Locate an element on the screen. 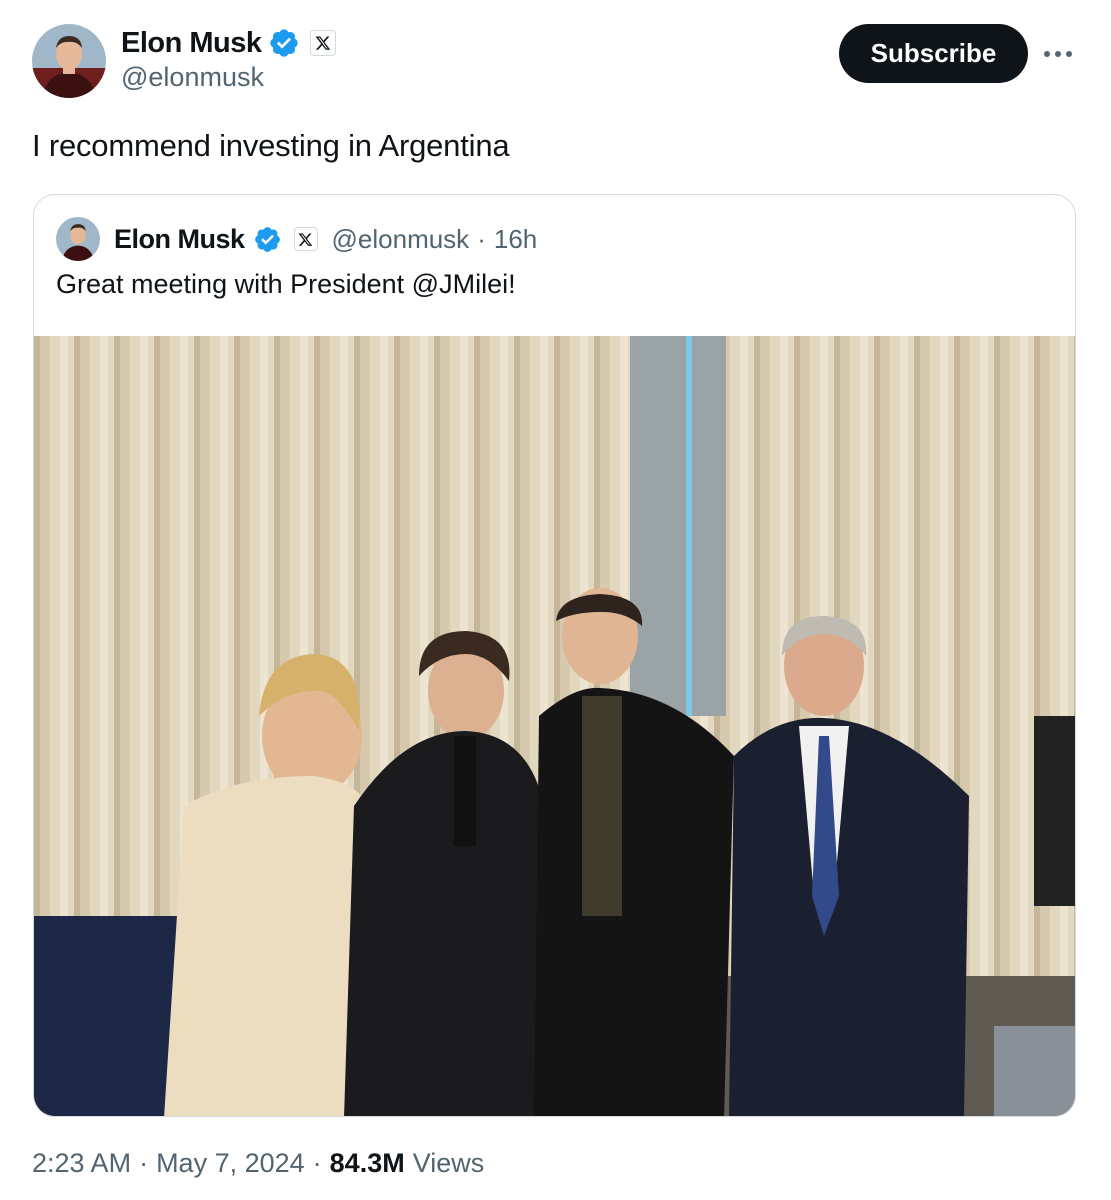 The height and width of the screenshot is (1200, 1111). quoted-timestamp: 16h is located at coordinates (515, 239).